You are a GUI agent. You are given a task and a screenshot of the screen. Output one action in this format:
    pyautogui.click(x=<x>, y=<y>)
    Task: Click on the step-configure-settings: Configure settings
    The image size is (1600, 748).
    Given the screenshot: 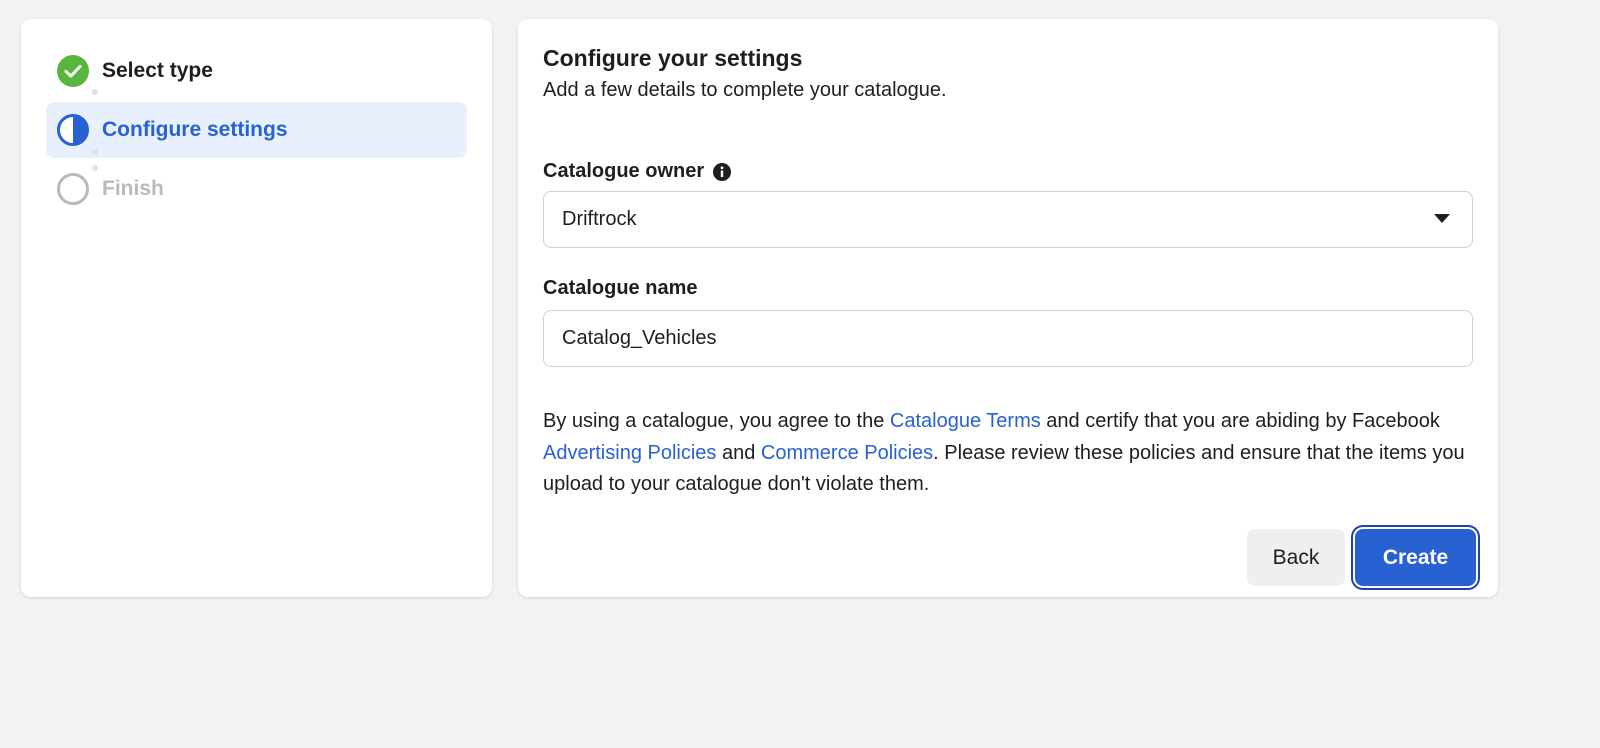 What is the action you would take?
    pyautogui.click(x=256, y=130)
    